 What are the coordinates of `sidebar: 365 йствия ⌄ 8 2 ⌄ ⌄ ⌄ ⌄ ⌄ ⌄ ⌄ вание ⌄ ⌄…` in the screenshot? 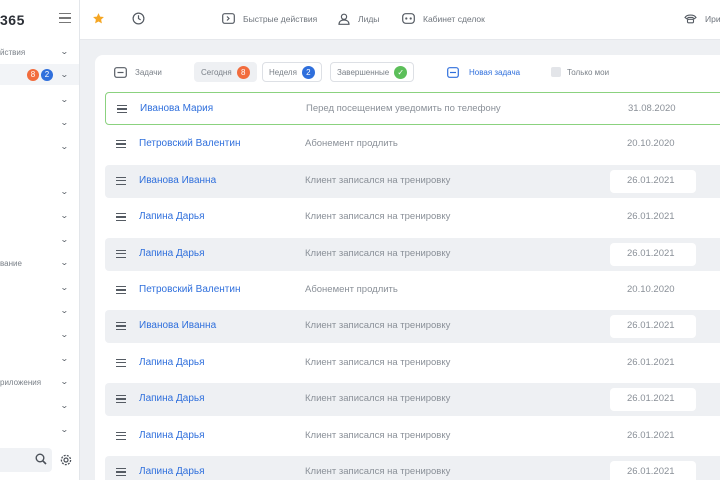 It's located at (40, 240).